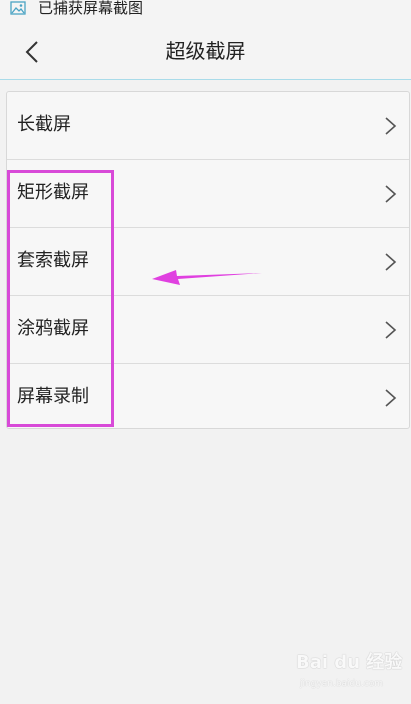 This screenshot has height=704, width=411. I want to click on menu-item-rectangle-screenshot: 矩形截屏, so click(208, 194).